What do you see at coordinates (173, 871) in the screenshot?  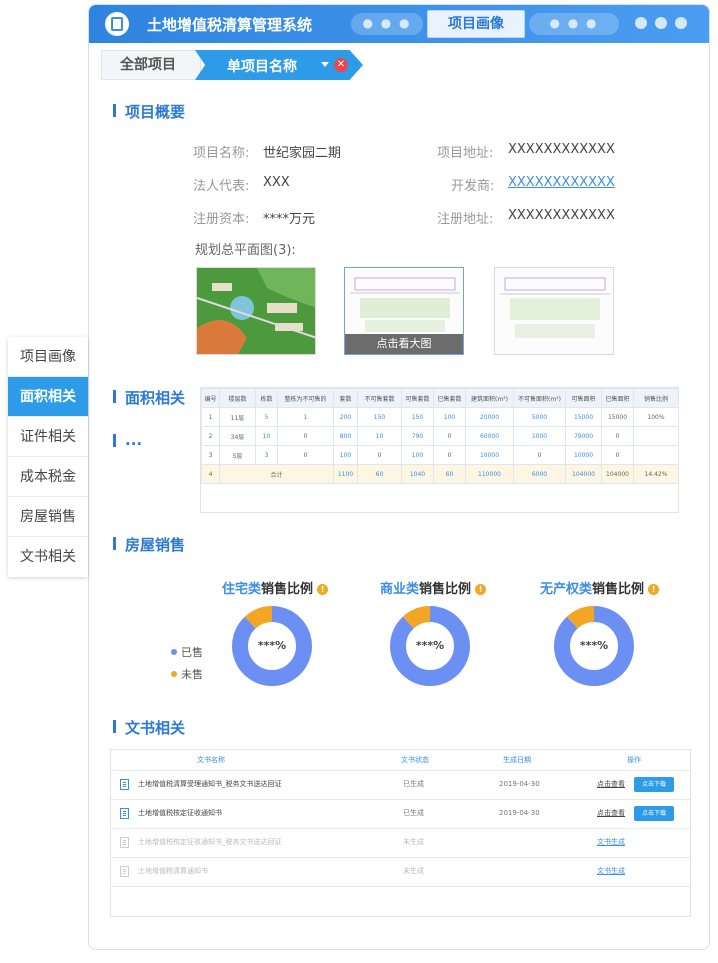 I see `document-name: 土地增值税清算通知书` at bounding box center [173, 871].